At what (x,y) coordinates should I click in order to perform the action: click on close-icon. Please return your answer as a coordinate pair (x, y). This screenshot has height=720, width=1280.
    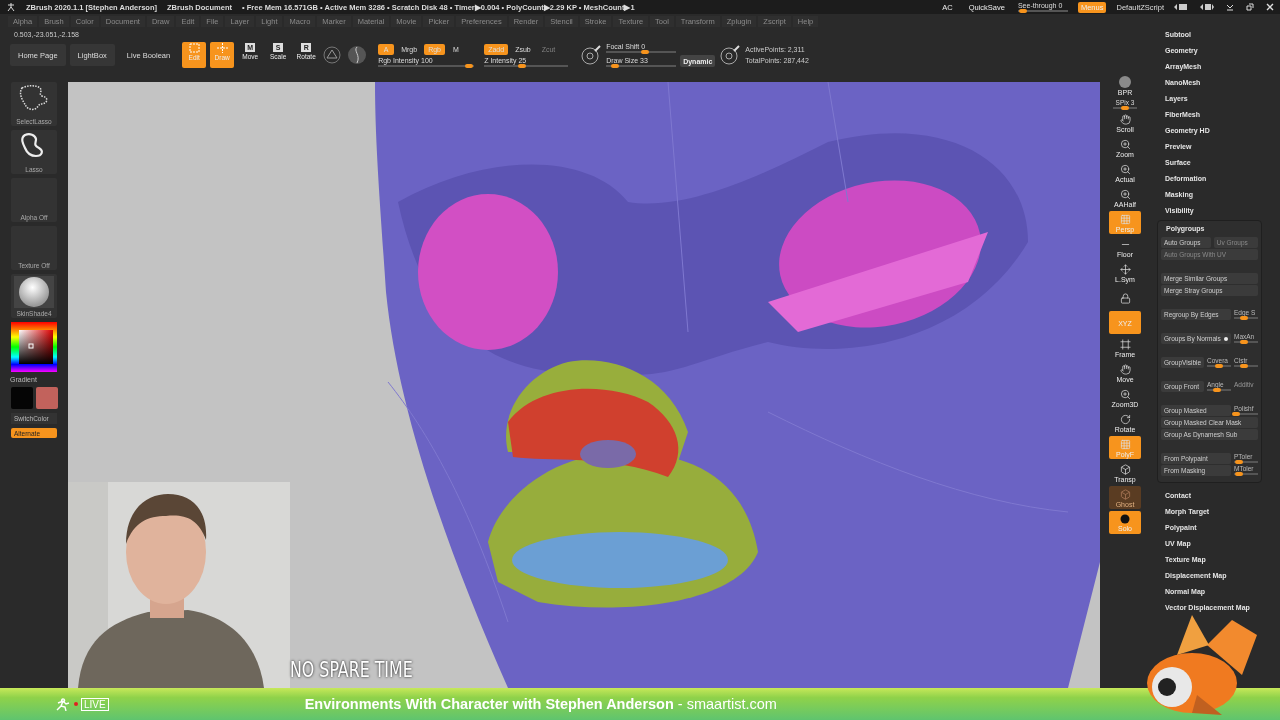
    Looking at the image, I should click on (1270, 7).